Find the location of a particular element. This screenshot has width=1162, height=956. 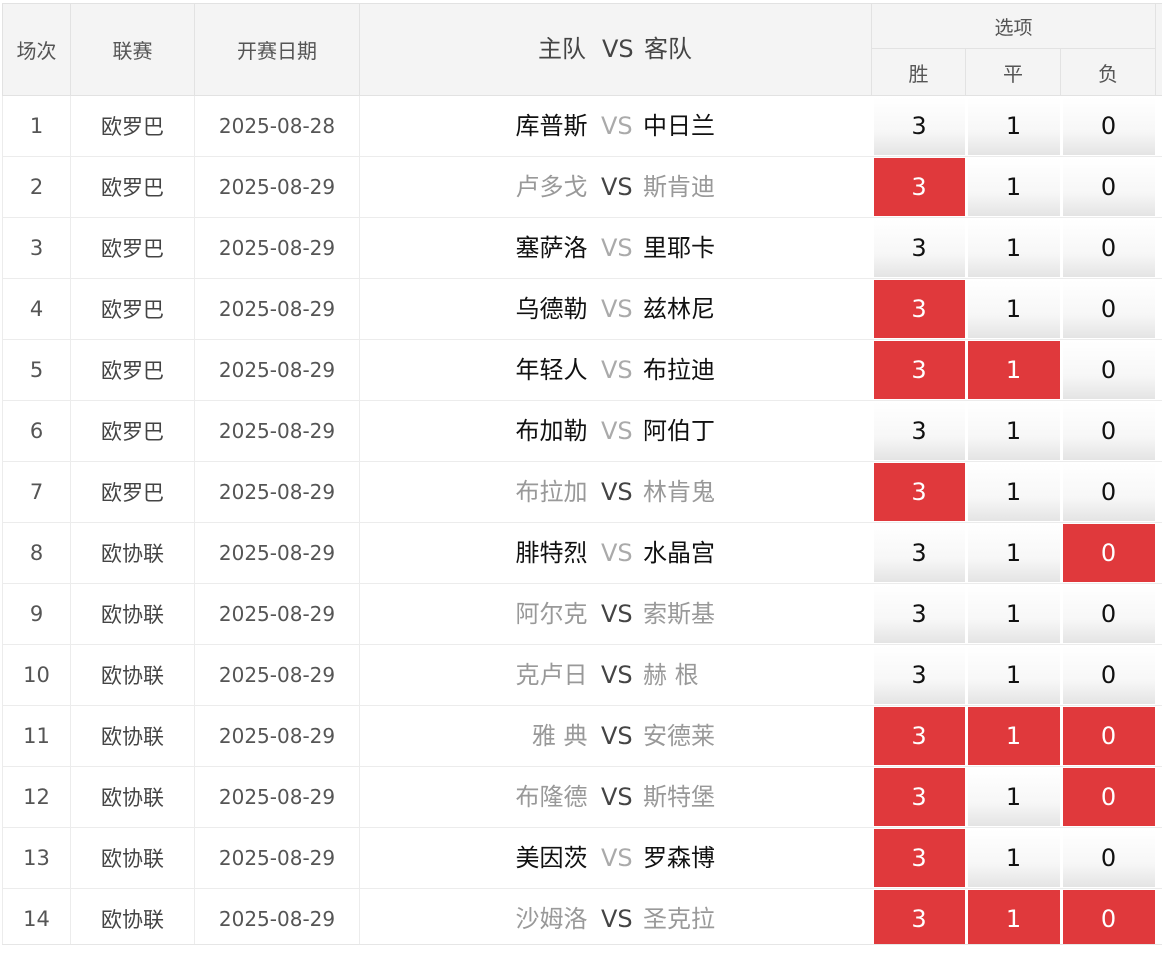

home-team: 乌德勒 is located at coordinates (551, 309).